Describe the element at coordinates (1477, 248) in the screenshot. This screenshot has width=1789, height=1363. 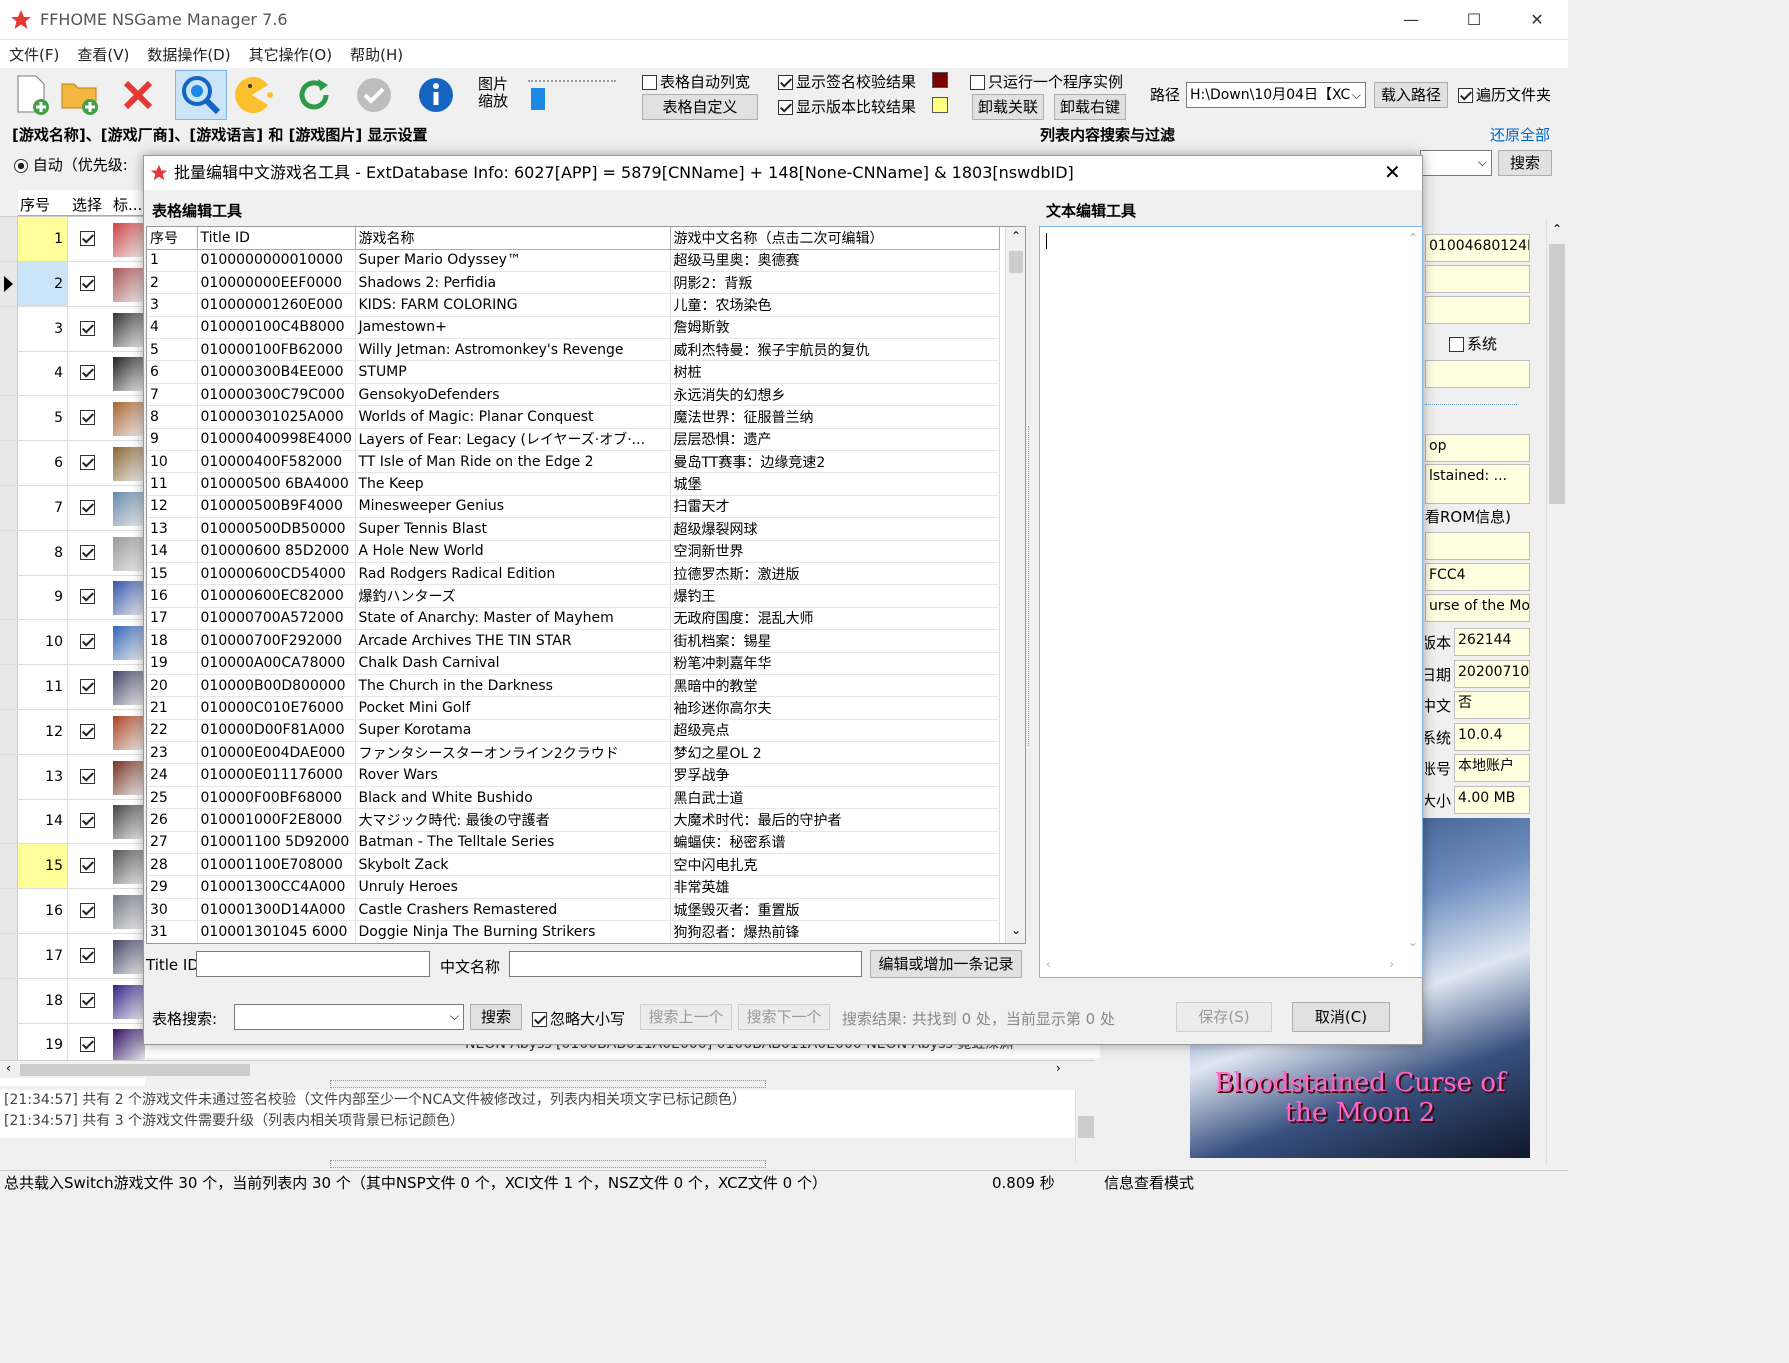
I see `detail-titleid: 01004680124E60` at that location.